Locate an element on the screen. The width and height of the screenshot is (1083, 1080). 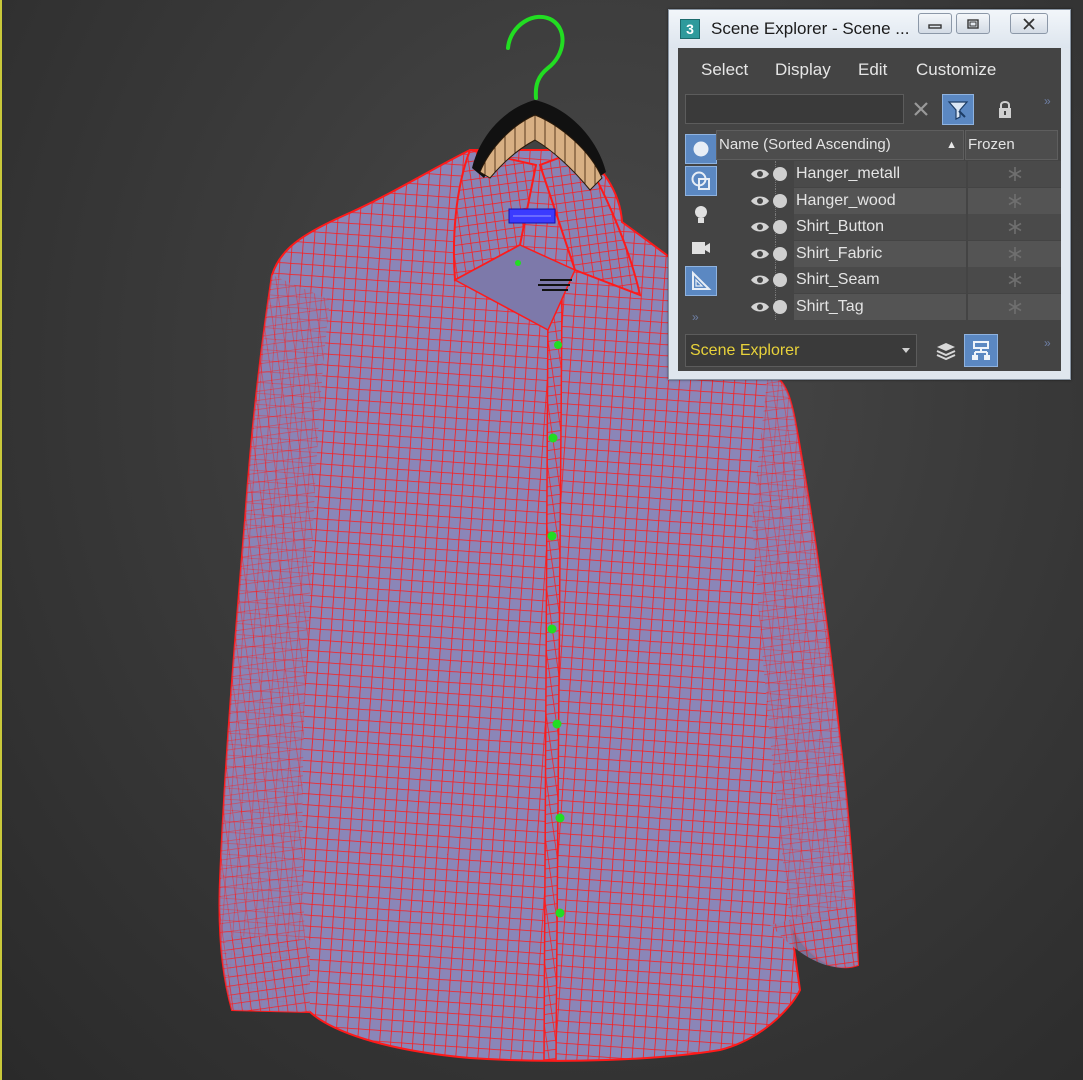
restore-button is located at coordinates (973, 23).